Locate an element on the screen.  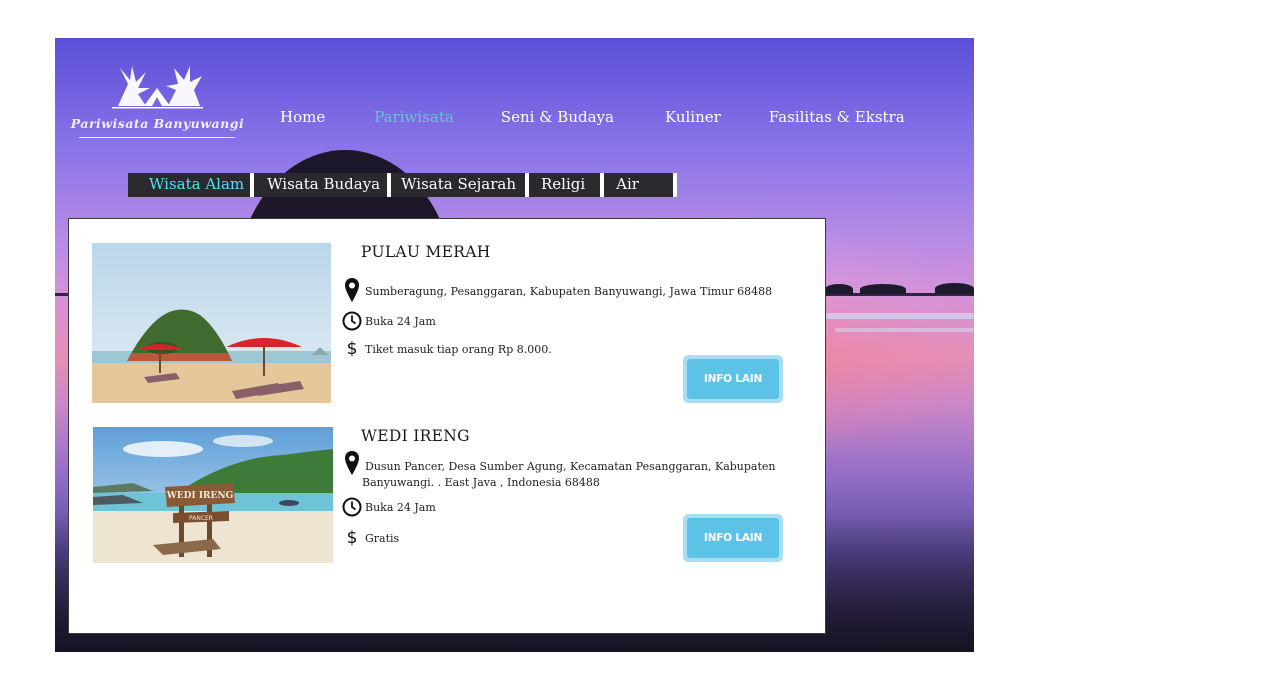
site-logo: Pariwisata Banyuwangi is located at coordinates (157, 104).